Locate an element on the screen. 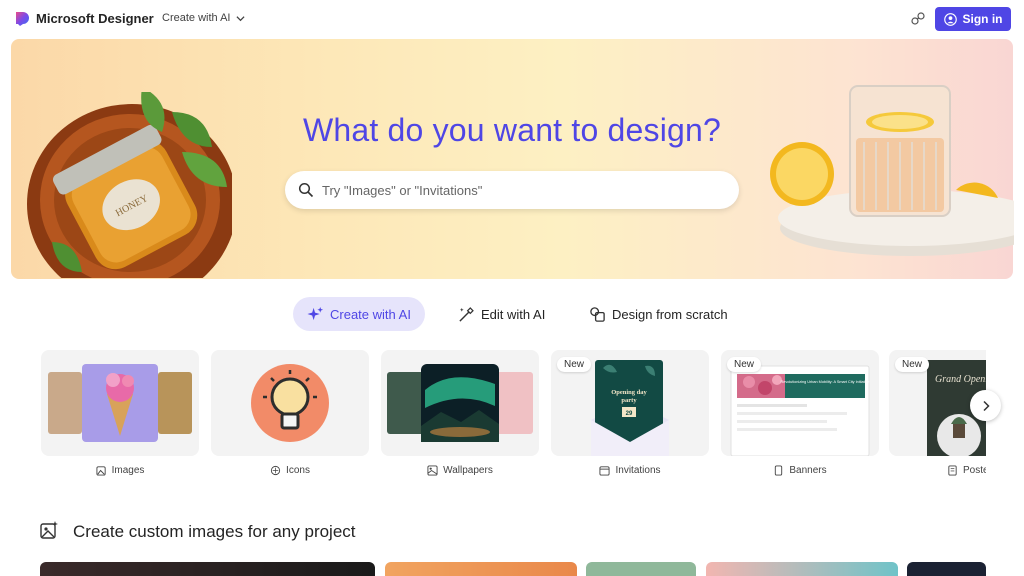  invitation-line1: Opening day is located at coordinates (629, 392).